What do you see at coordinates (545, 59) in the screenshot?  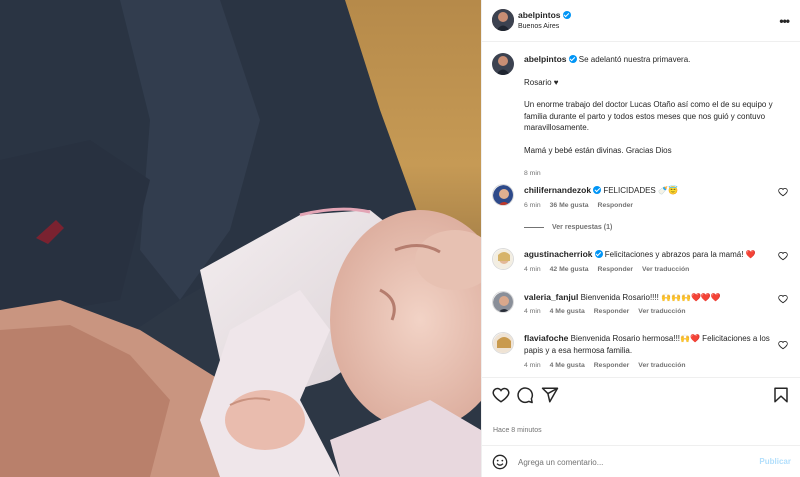 I see `caption-username: abelpintos` at bounding box center [545, 59].